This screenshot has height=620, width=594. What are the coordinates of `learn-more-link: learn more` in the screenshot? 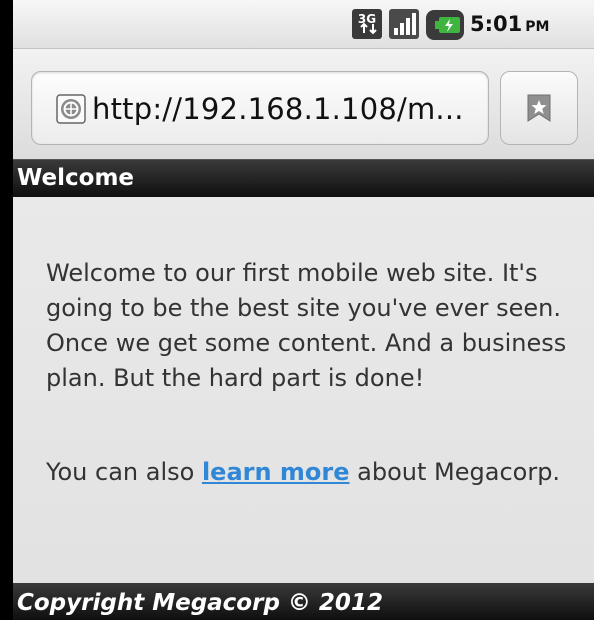 It's located at (276, 472).